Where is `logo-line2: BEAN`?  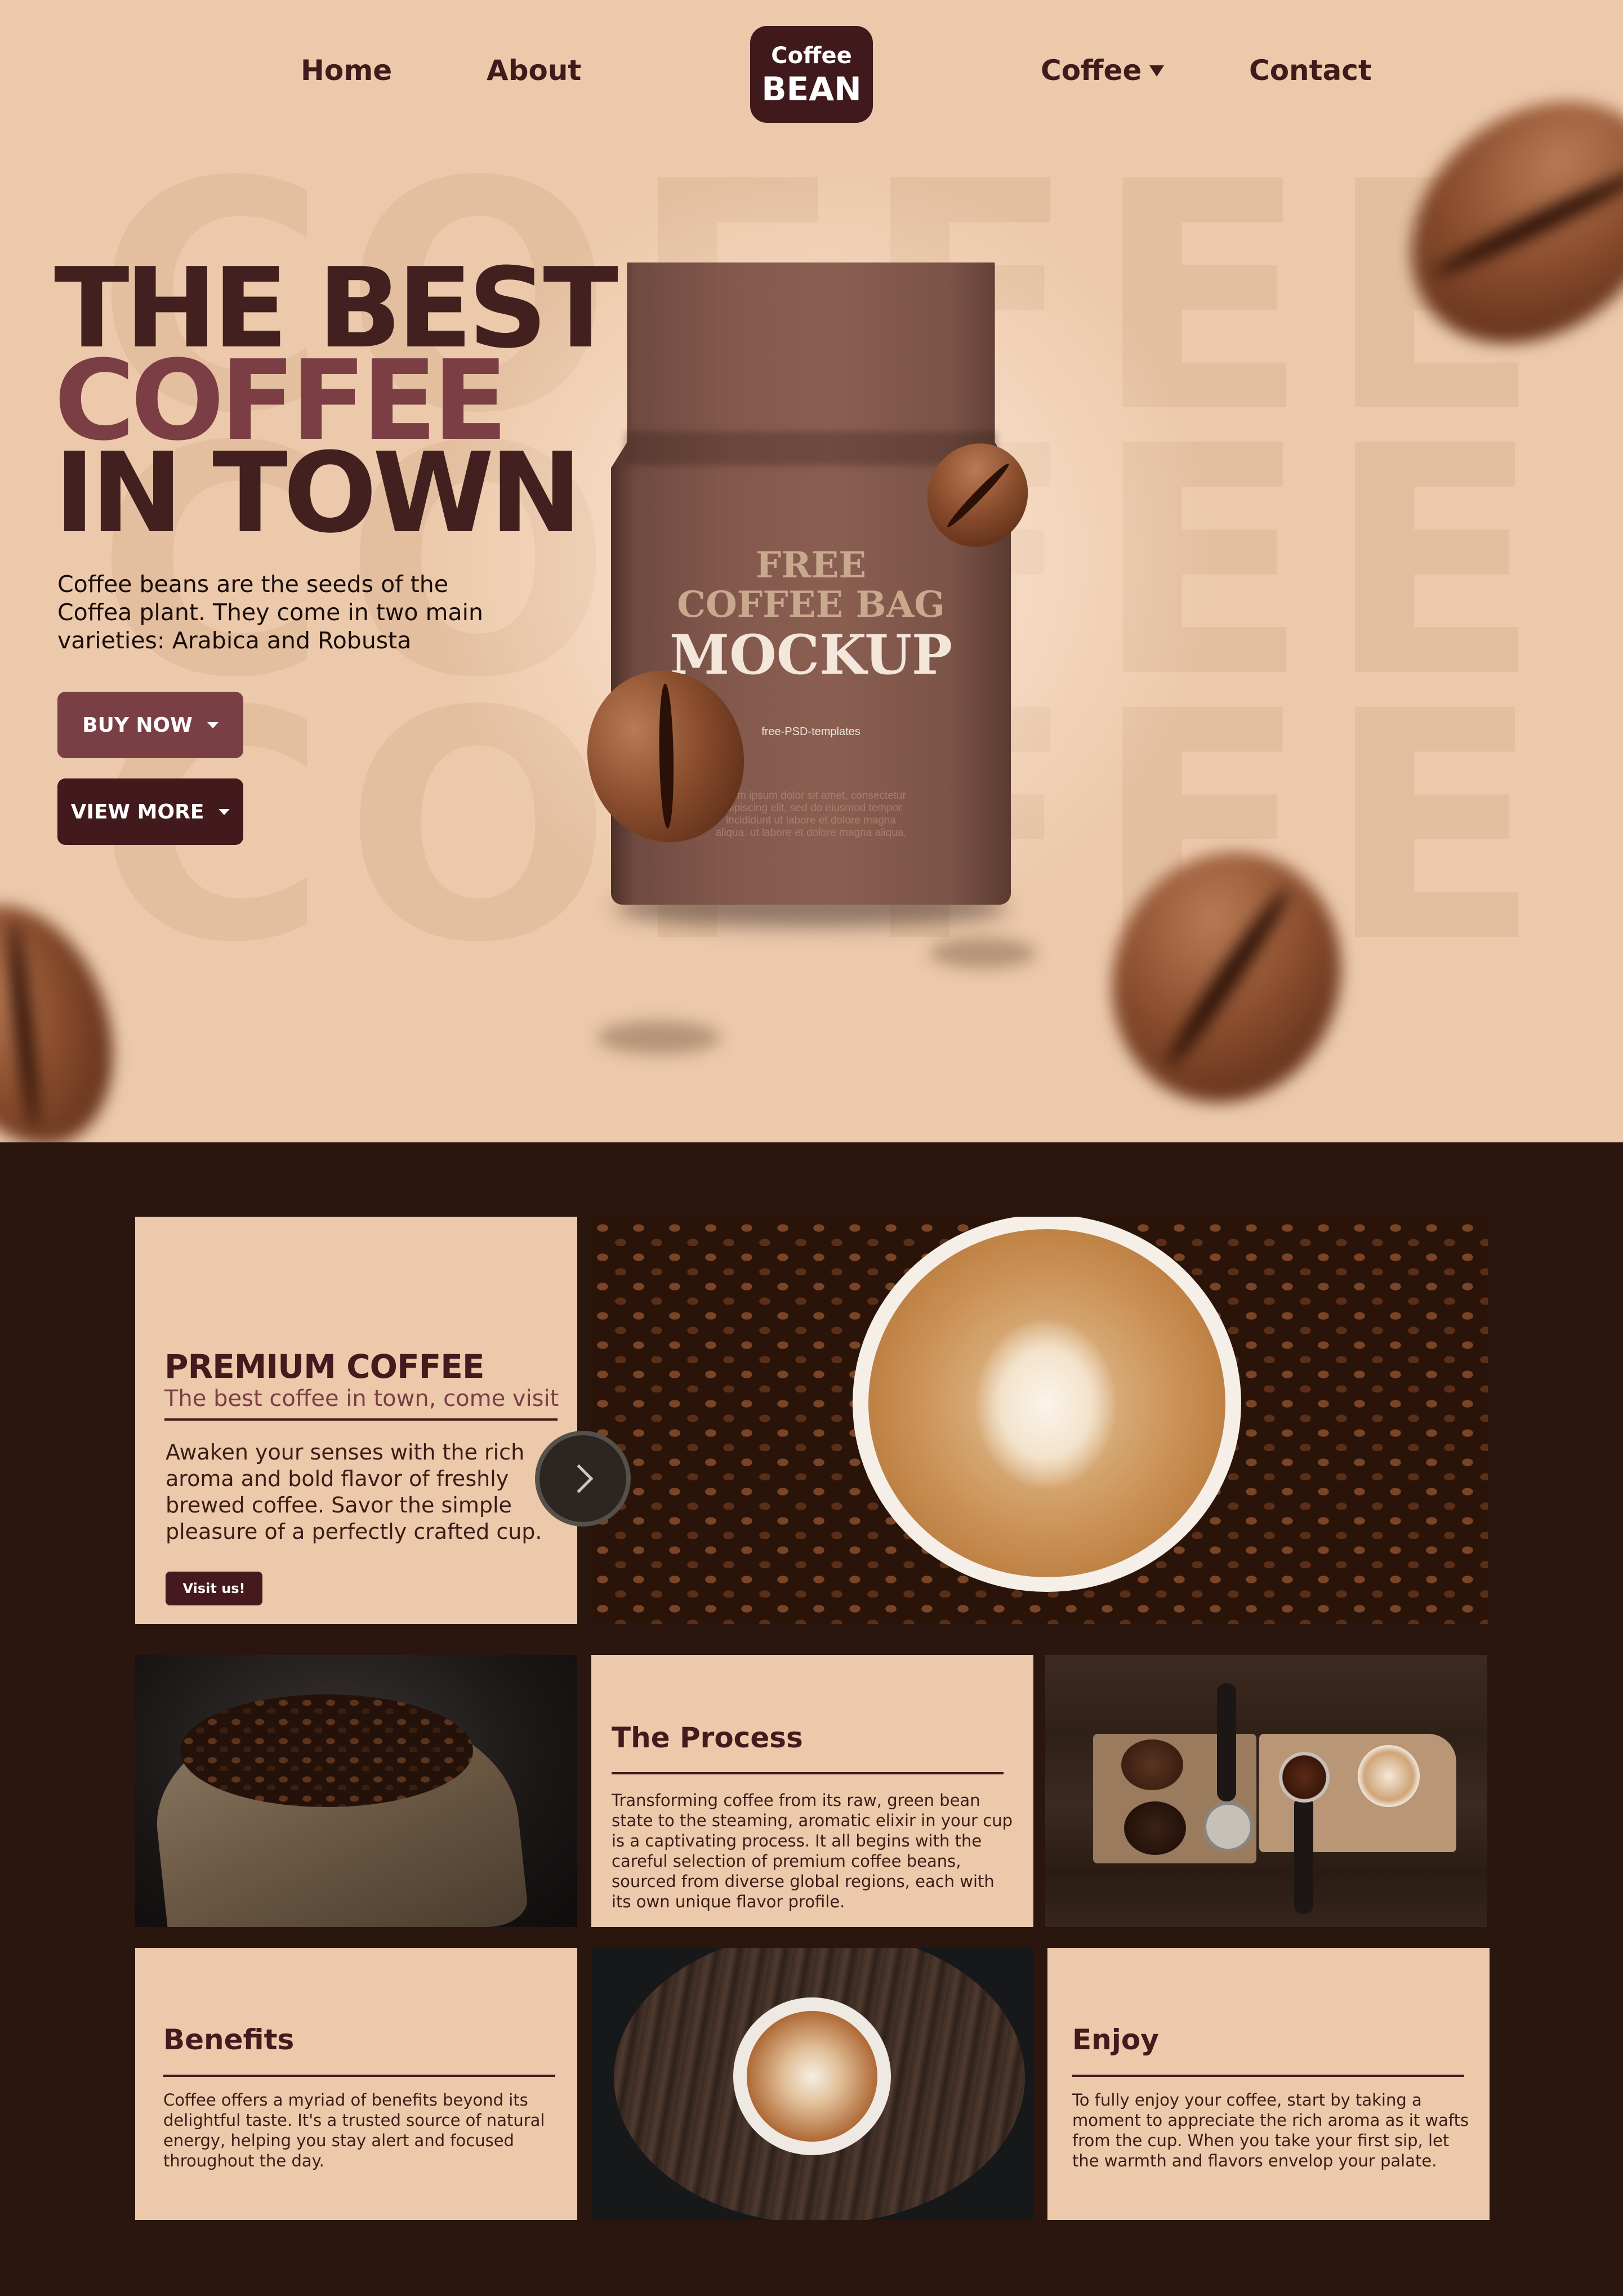
logo-line2: BEAN is located at coordinates (811, 89).